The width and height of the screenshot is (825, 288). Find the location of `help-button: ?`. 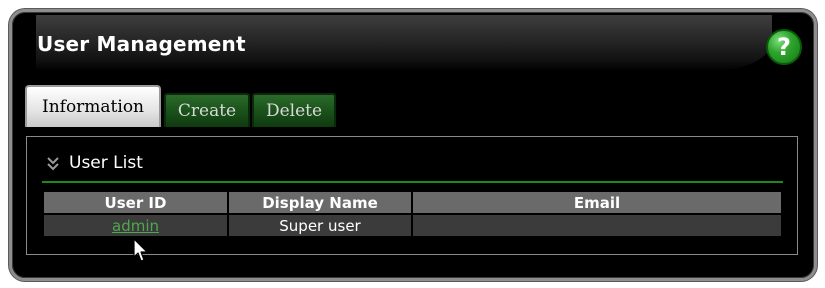

help-button: ? is located at coordinates (784, 47).